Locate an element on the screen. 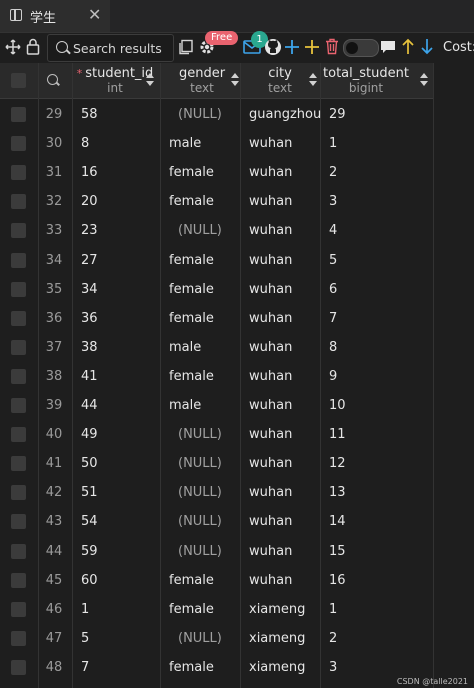 The width and height of the screenshot is (474, 688). column-header-city: city text is located at coordinates (280, 80).